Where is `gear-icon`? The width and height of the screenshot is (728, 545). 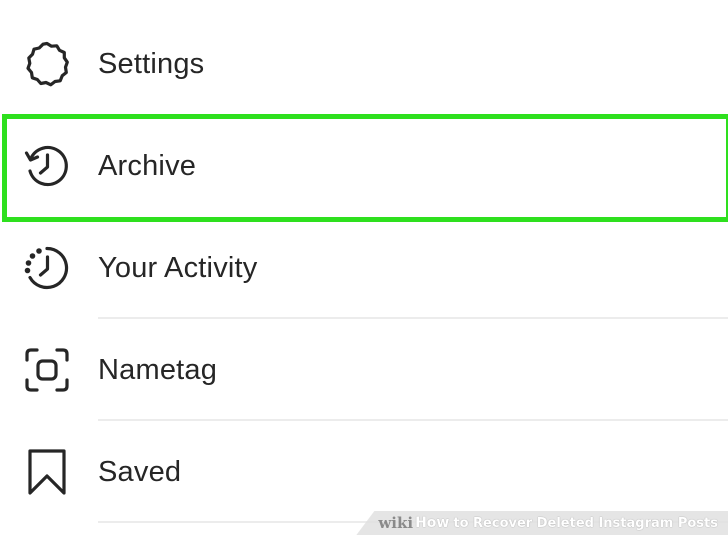
gear-icon is located at coordinates (47, 64).